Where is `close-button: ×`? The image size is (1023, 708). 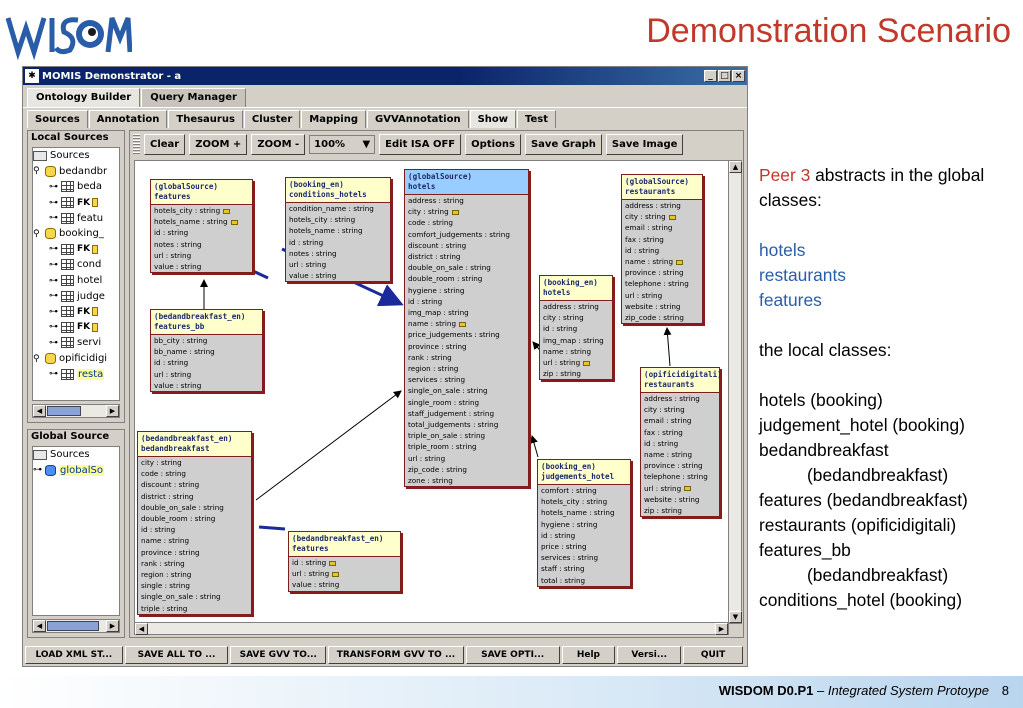
close-button: × is located at coordinates (738, 76).